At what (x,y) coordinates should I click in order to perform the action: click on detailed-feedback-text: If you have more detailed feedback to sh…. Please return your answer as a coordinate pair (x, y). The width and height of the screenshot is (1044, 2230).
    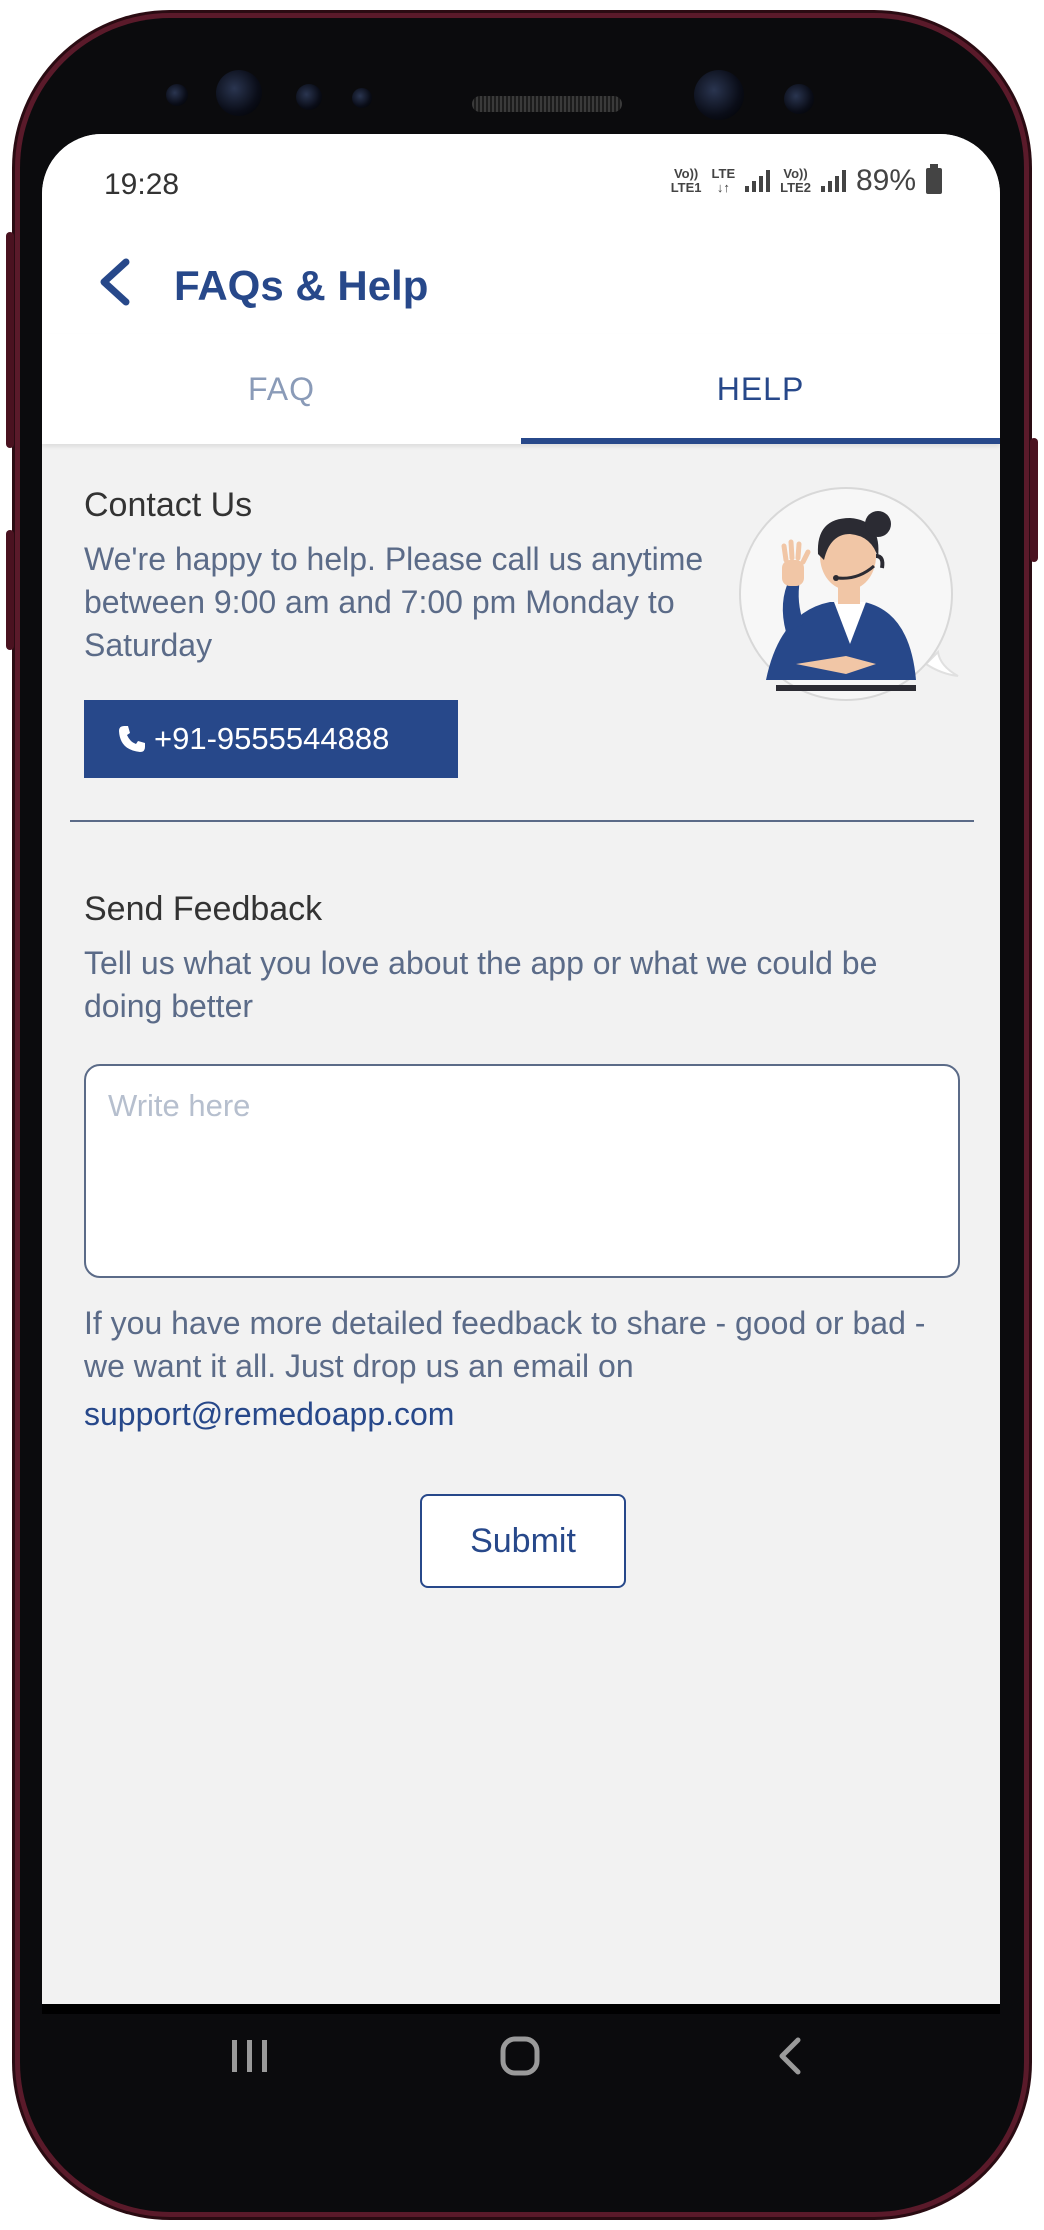
    Looking at the image, I should click on (505, 1344).